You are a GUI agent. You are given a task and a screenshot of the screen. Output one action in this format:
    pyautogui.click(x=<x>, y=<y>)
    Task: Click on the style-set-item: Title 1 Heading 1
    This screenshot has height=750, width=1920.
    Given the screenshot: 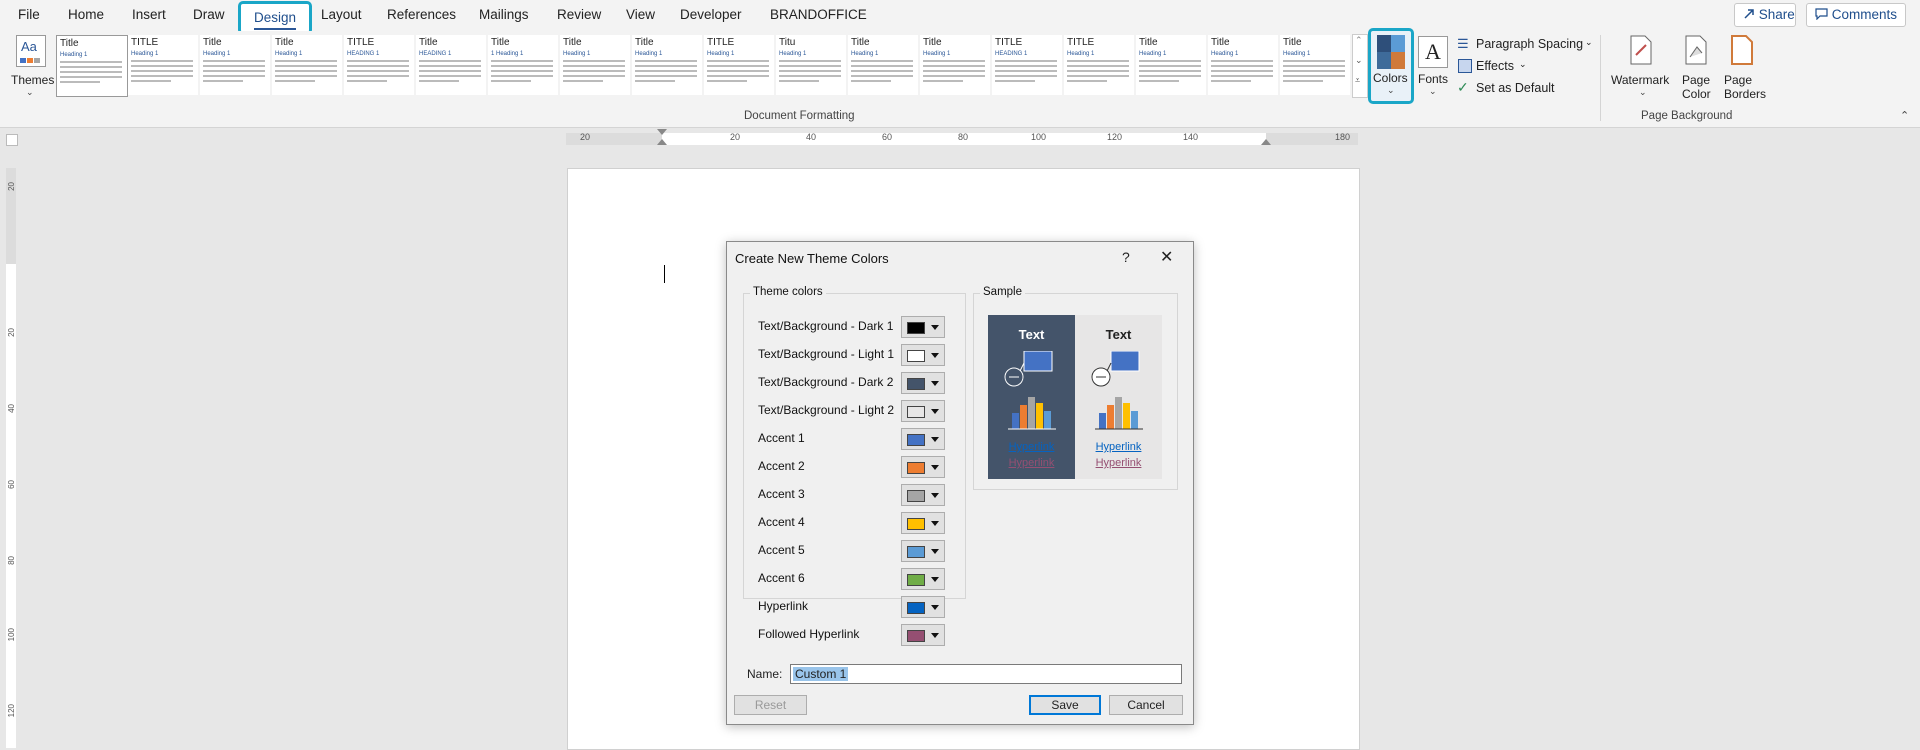 What is the action you would take?
    pyautogui.click(x=523, y=65)
    